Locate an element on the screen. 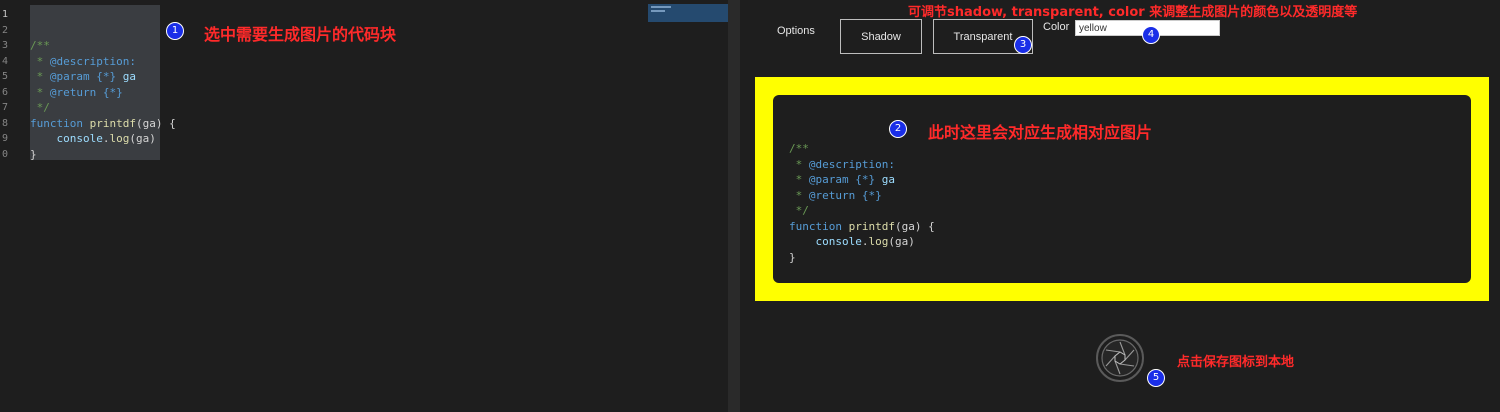 Image resolution: width=1500 pixels, height=412 pixels. color-label: Color is located at coordinates (1056, 27).